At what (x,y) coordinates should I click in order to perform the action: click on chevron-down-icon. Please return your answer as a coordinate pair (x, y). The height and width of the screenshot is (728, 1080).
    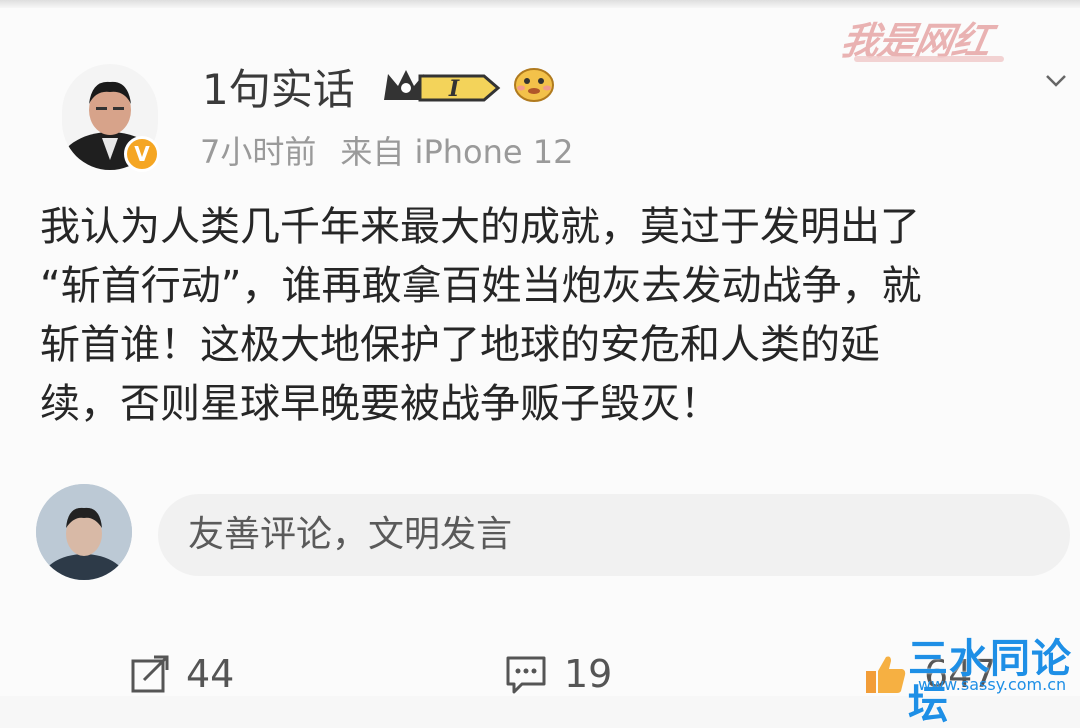
    Looking at the image, I should click on (1056, 80).